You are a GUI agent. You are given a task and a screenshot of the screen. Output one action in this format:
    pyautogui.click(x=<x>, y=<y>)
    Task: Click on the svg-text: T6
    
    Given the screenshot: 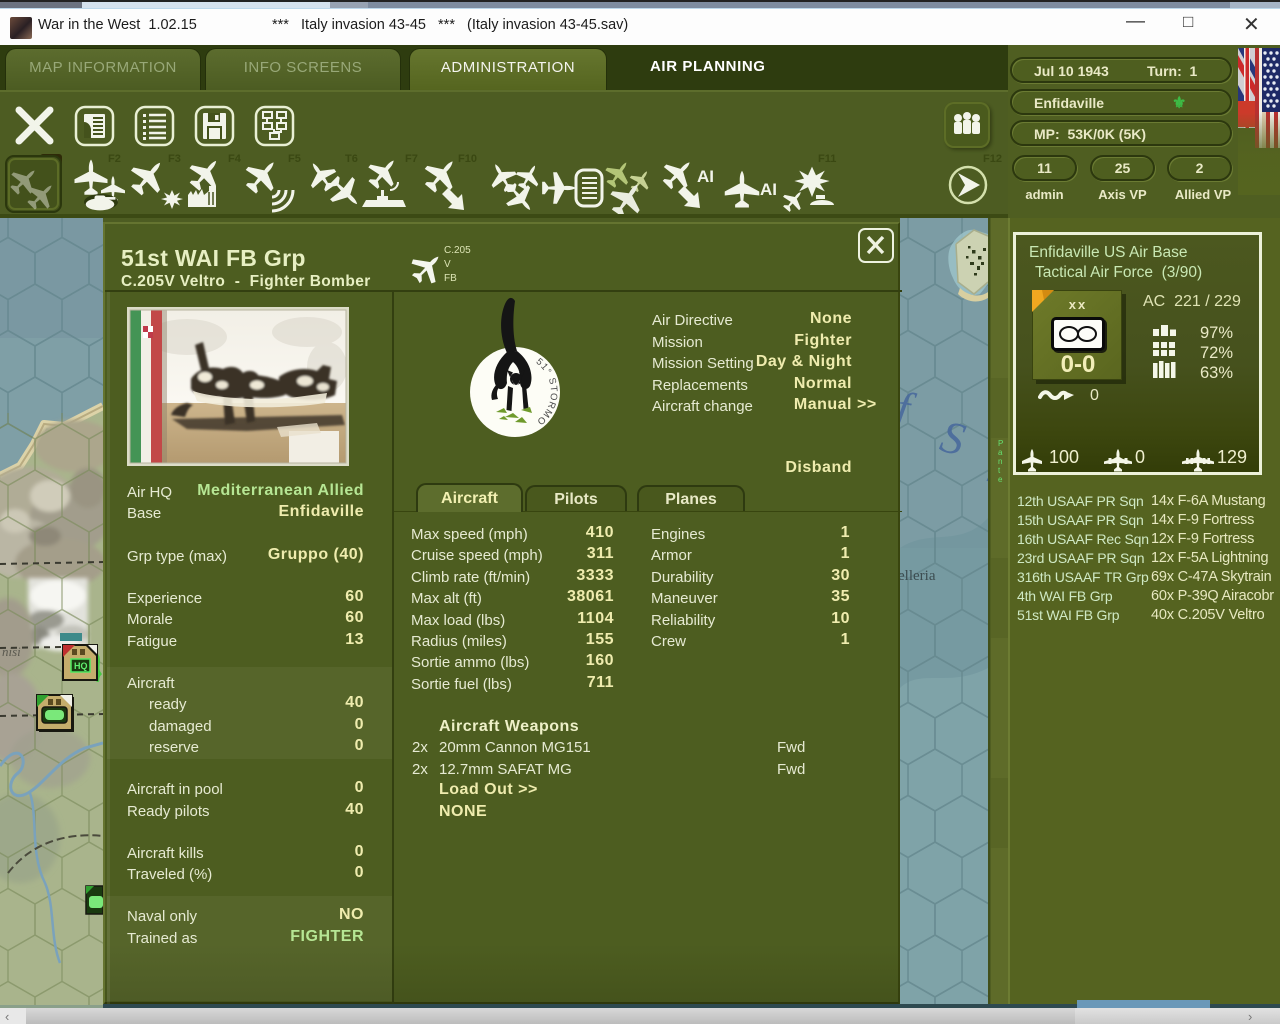 What is the action you would take?
    pyautogui.click(x=351, y=159)
    